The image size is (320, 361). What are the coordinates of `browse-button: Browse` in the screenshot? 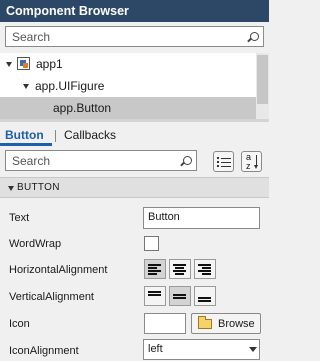 It's located at (226, 323).